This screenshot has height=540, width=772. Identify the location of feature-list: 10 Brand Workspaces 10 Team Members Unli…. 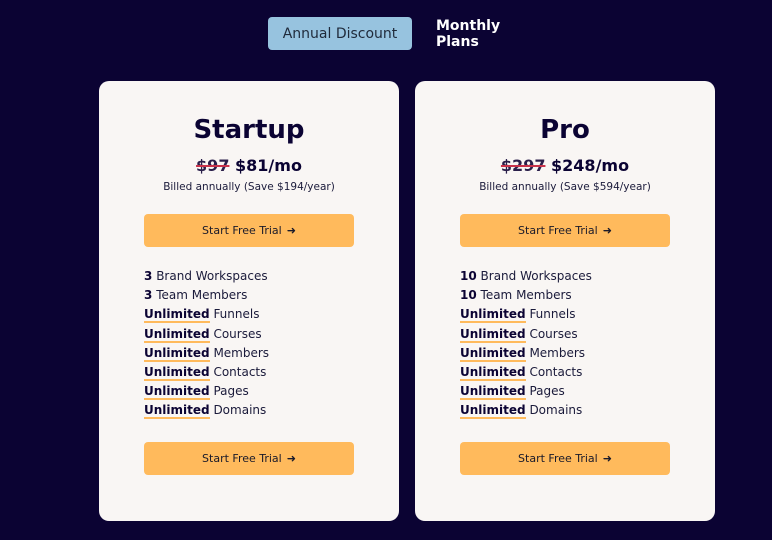
(526, 344).